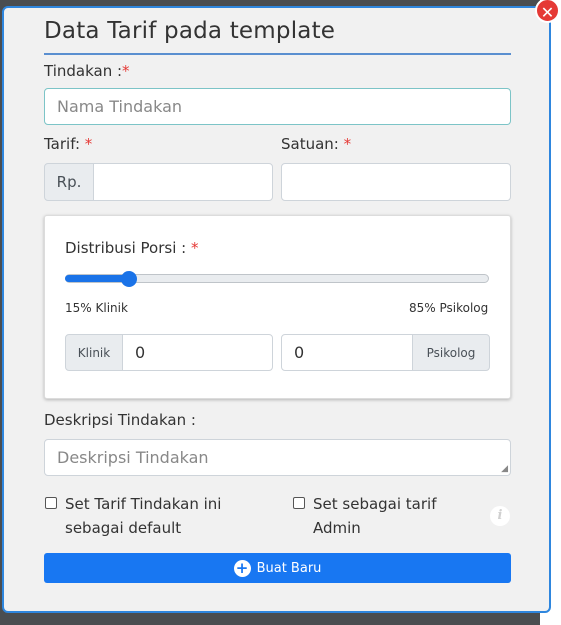 This screenshot has width=561, height=625. Describe the element at coordinates (51, 503) in the screenshot. I see `default-checkbox` at that location.